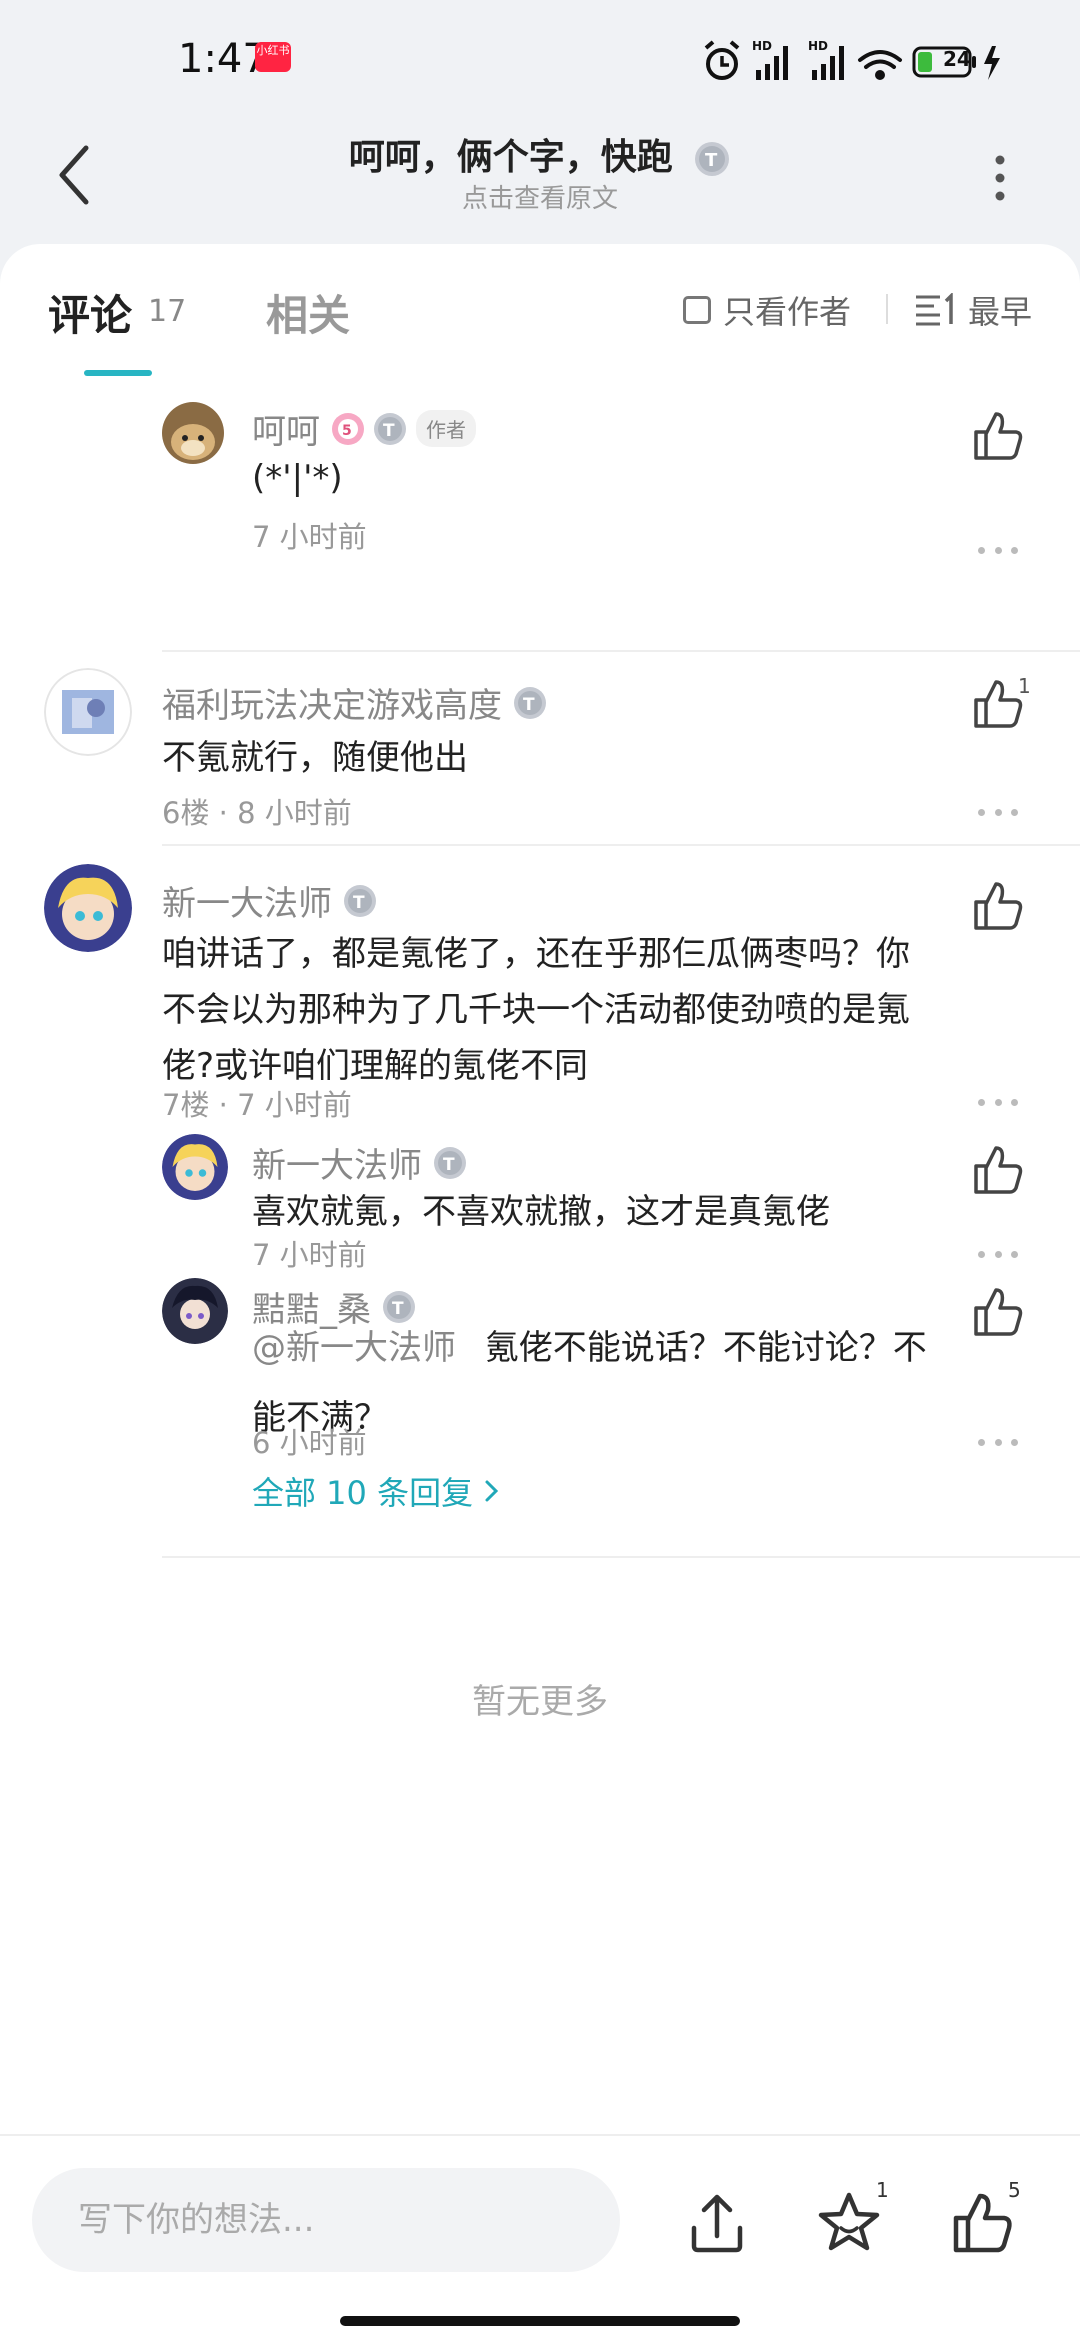 Image resolution: width=1080 pixels, height=2340 pixels. What do you see at coordinates (118, 373) in the screenshot?
I see `tab-active-indicator` at bounding box center [118, 373].